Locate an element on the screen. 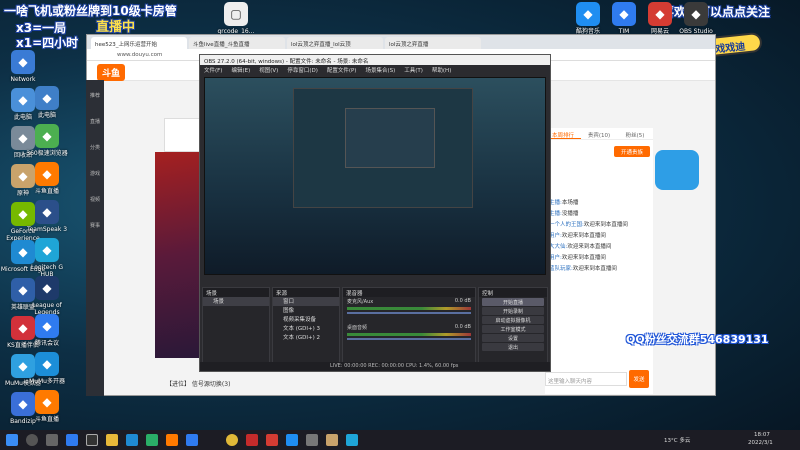  desktop-icon-col2-1: ◆ 360极速浏览器 is located at coordinates (47, 140).